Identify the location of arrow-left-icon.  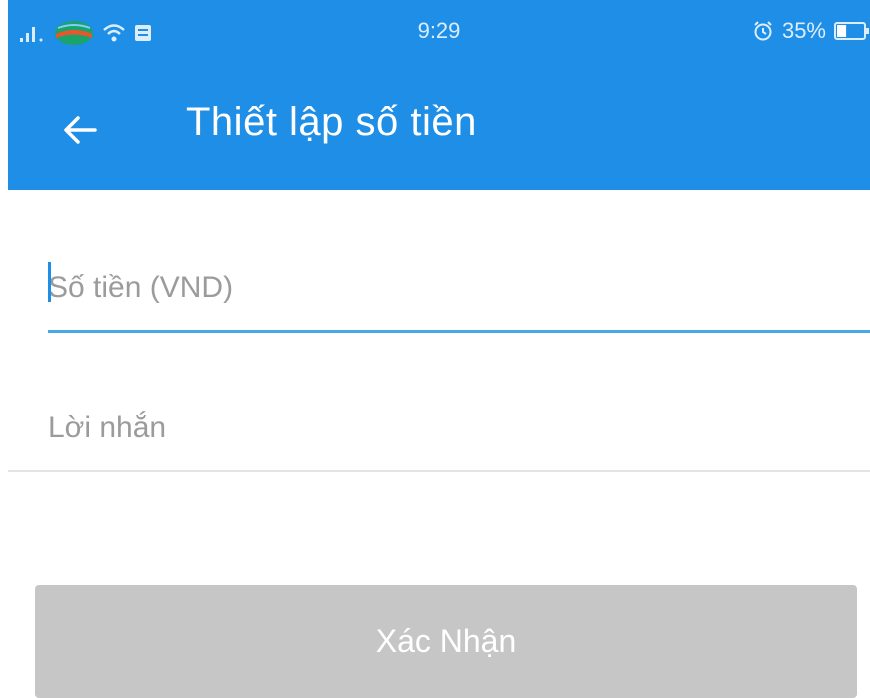
(80, 130).